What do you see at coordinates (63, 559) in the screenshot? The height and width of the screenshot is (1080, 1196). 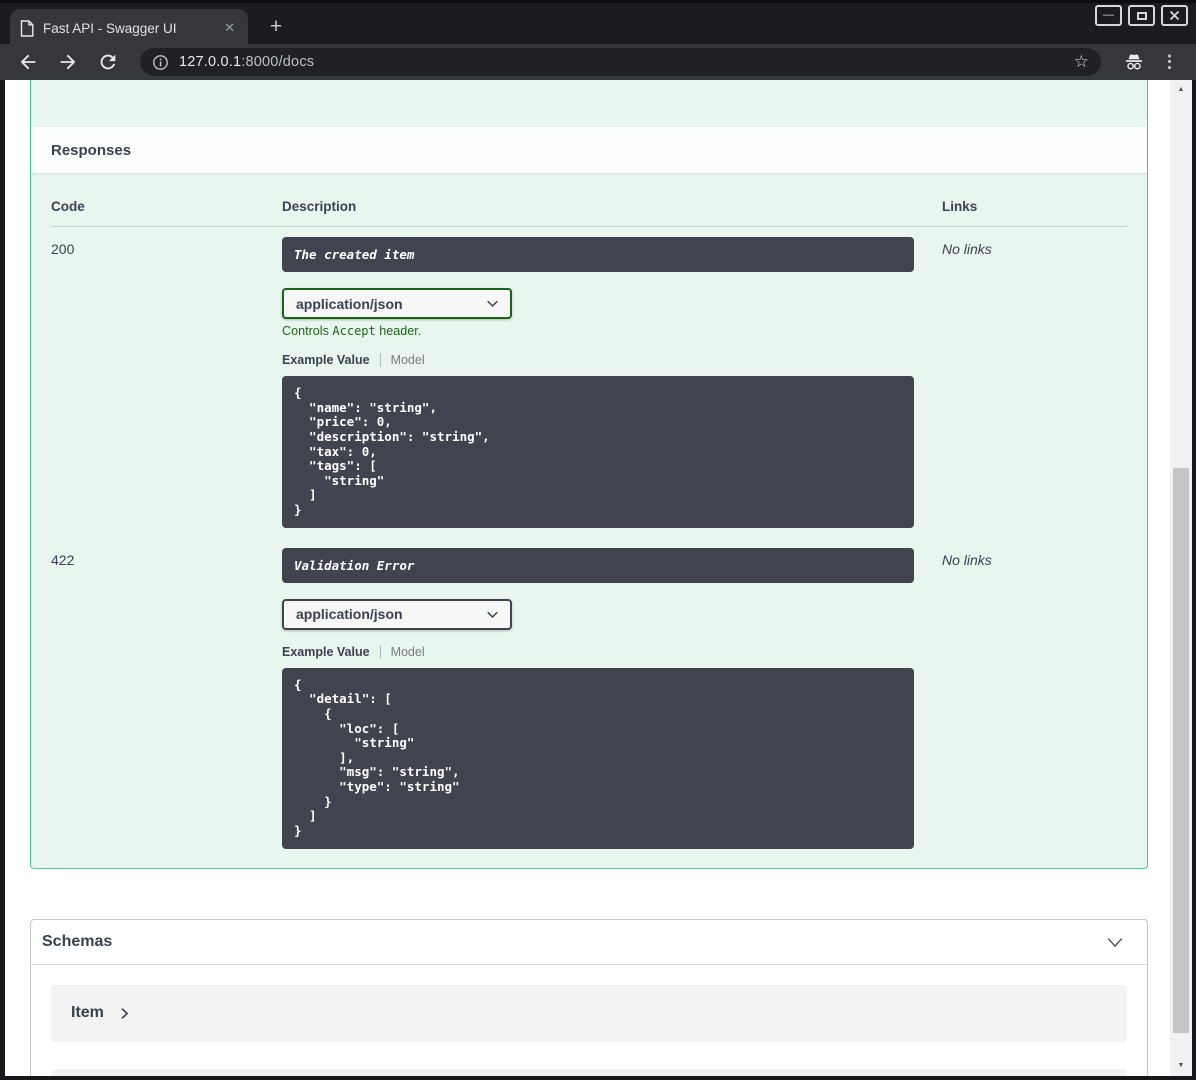 I see `response-code: 422` at bounding box center [63, 559].